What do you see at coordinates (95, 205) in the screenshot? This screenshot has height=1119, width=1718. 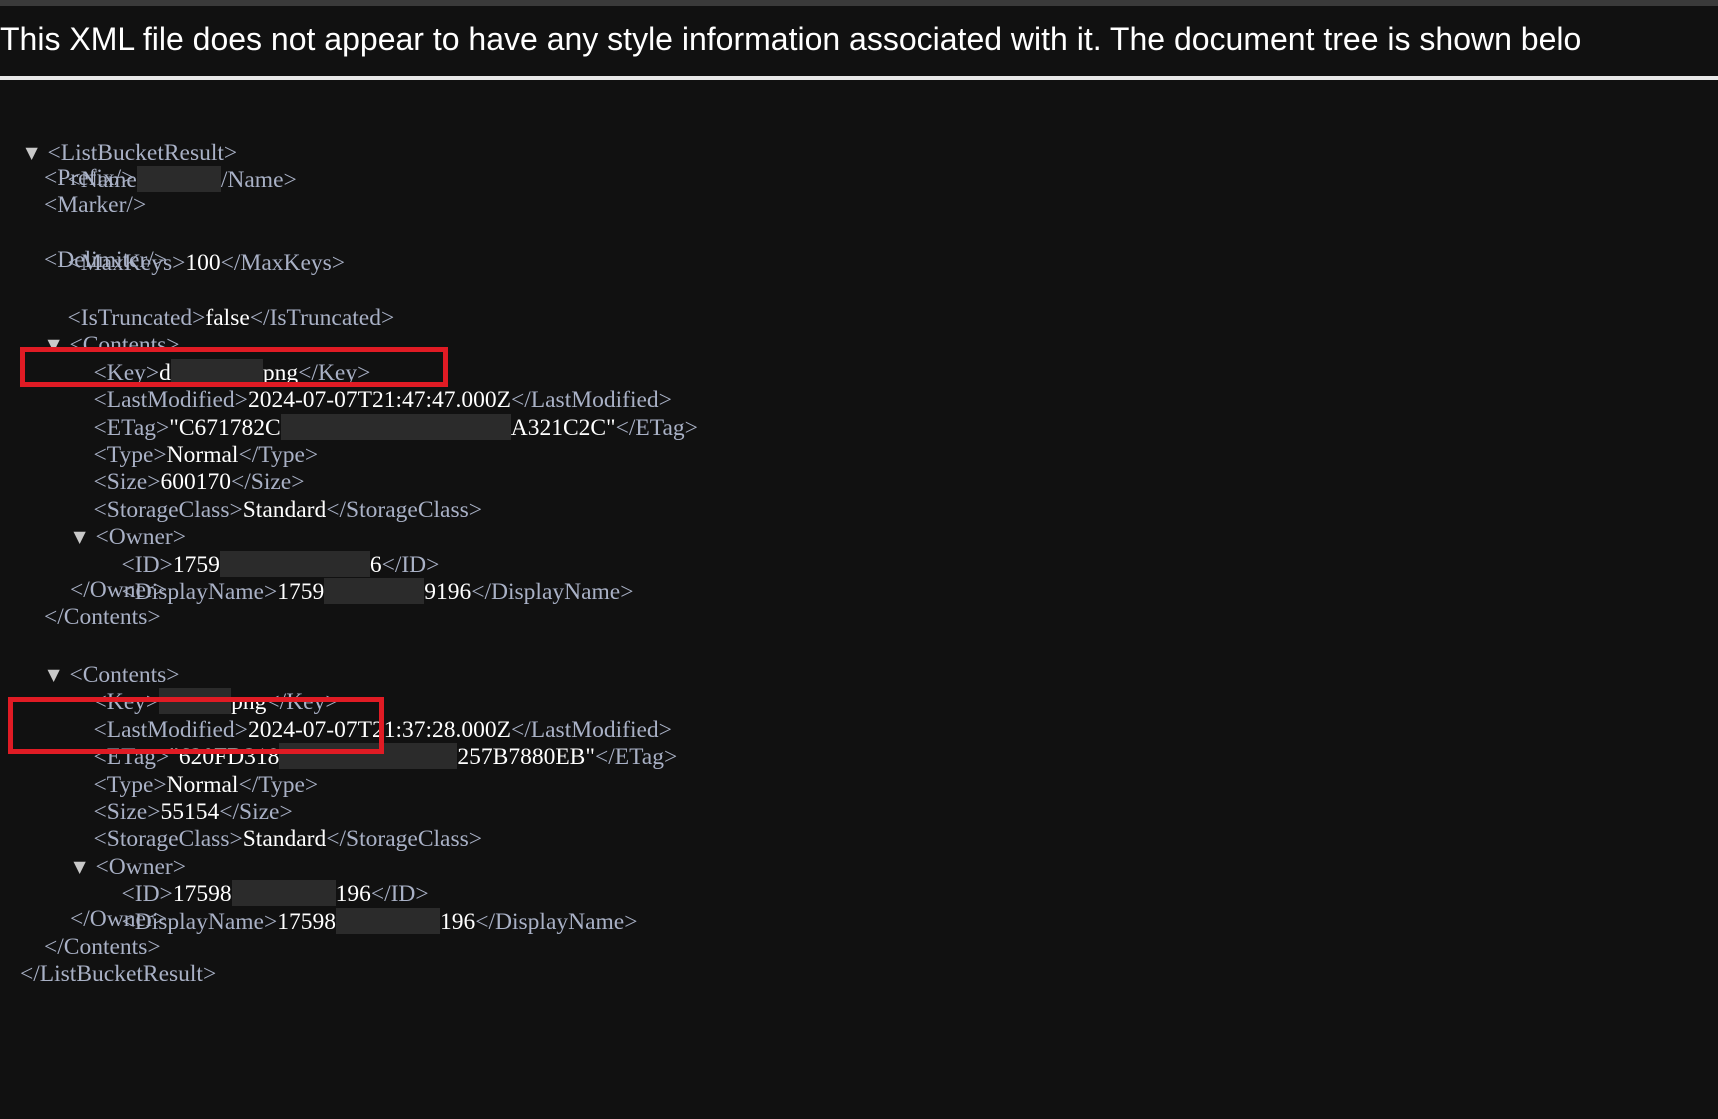 I see `marker-element: <Marker/>` at bounding box center [95, 205].